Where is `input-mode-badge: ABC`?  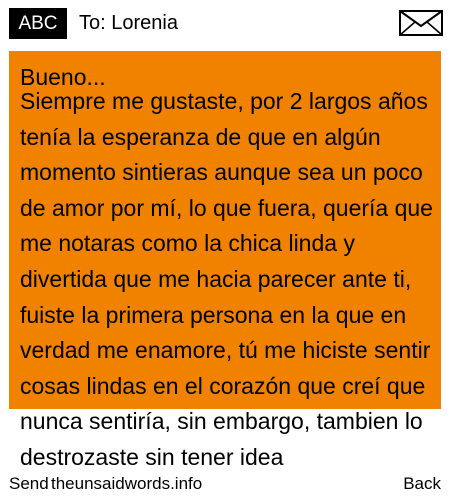
input-mode-badge: ABC is located at coordinates (38, 23).